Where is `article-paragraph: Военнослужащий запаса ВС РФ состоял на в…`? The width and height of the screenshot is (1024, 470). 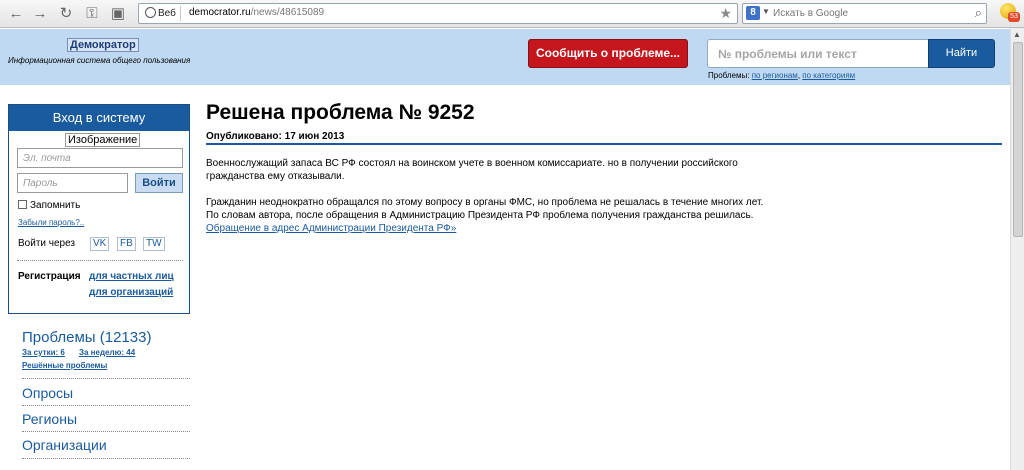
article-paragraph: Военнослужащий запаса ВС РФ состоял на в… is located at coordinates (472, 170).